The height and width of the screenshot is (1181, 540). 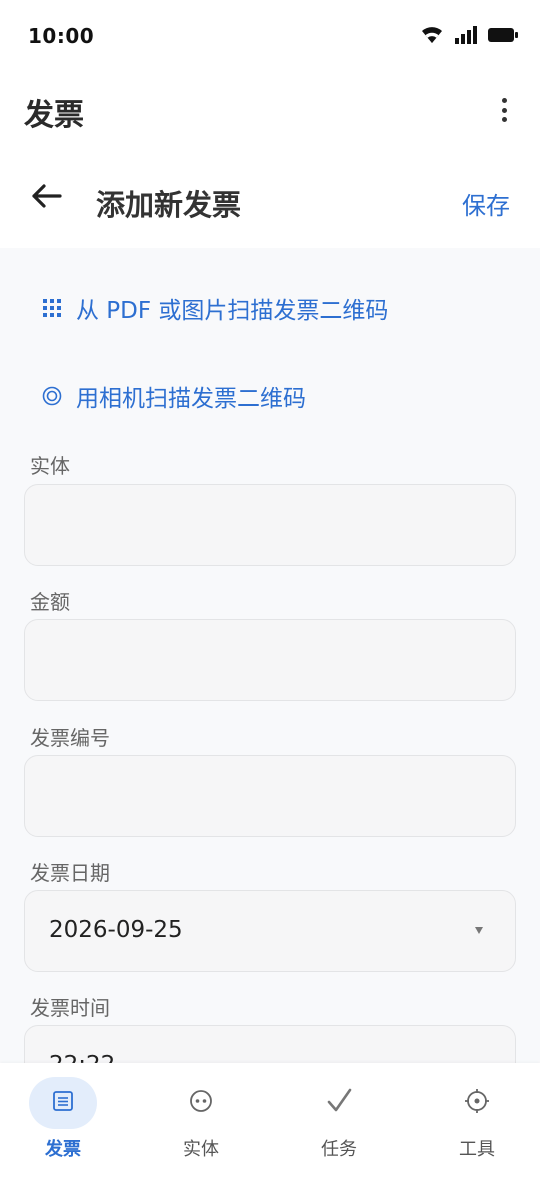 What do you see at coordinates (46, 196) in the screenshot?
I see `back-arrow-icon` at bounding box center [46, 196].